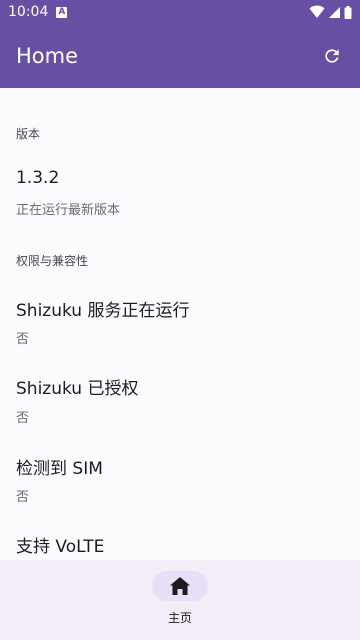  Describe the element at coordinates (334, 12) in the screenshot. I see `signal-icon` at that location.